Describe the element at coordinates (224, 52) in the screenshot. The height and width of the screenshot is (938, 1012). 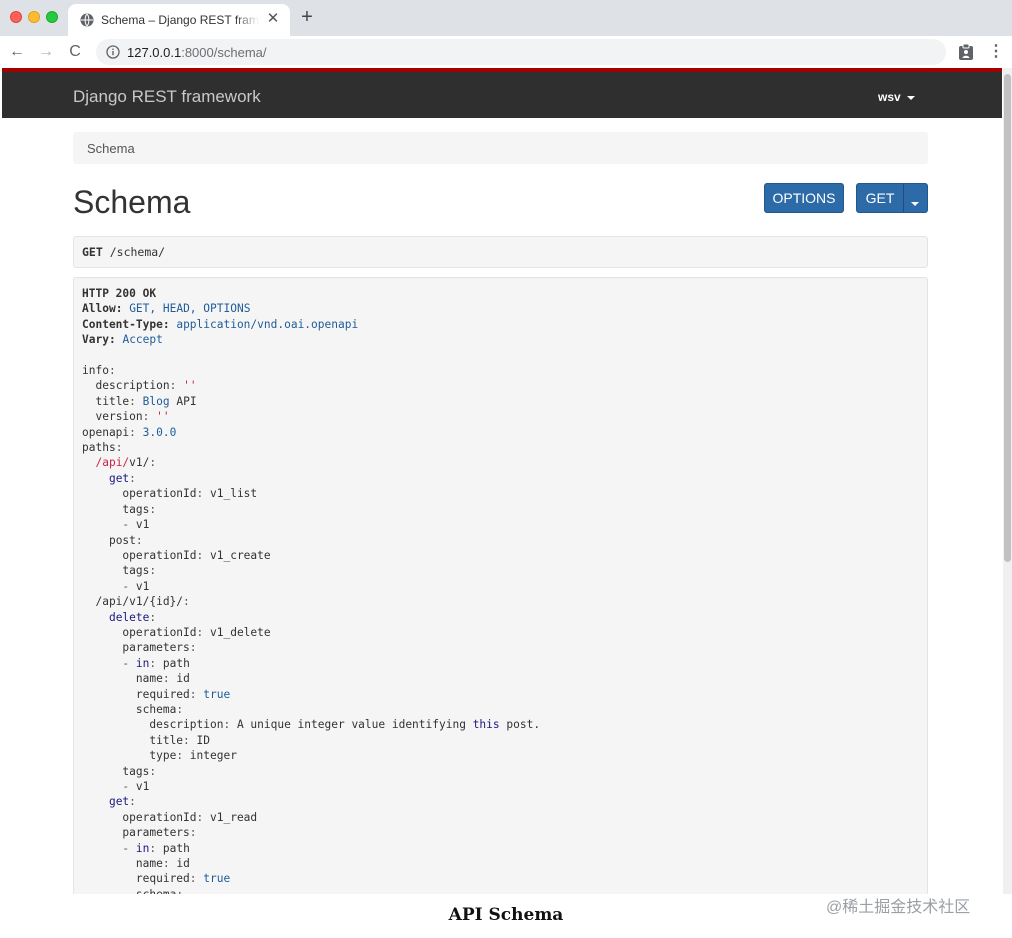
I see `url-path: :8000/schema/` at that location.